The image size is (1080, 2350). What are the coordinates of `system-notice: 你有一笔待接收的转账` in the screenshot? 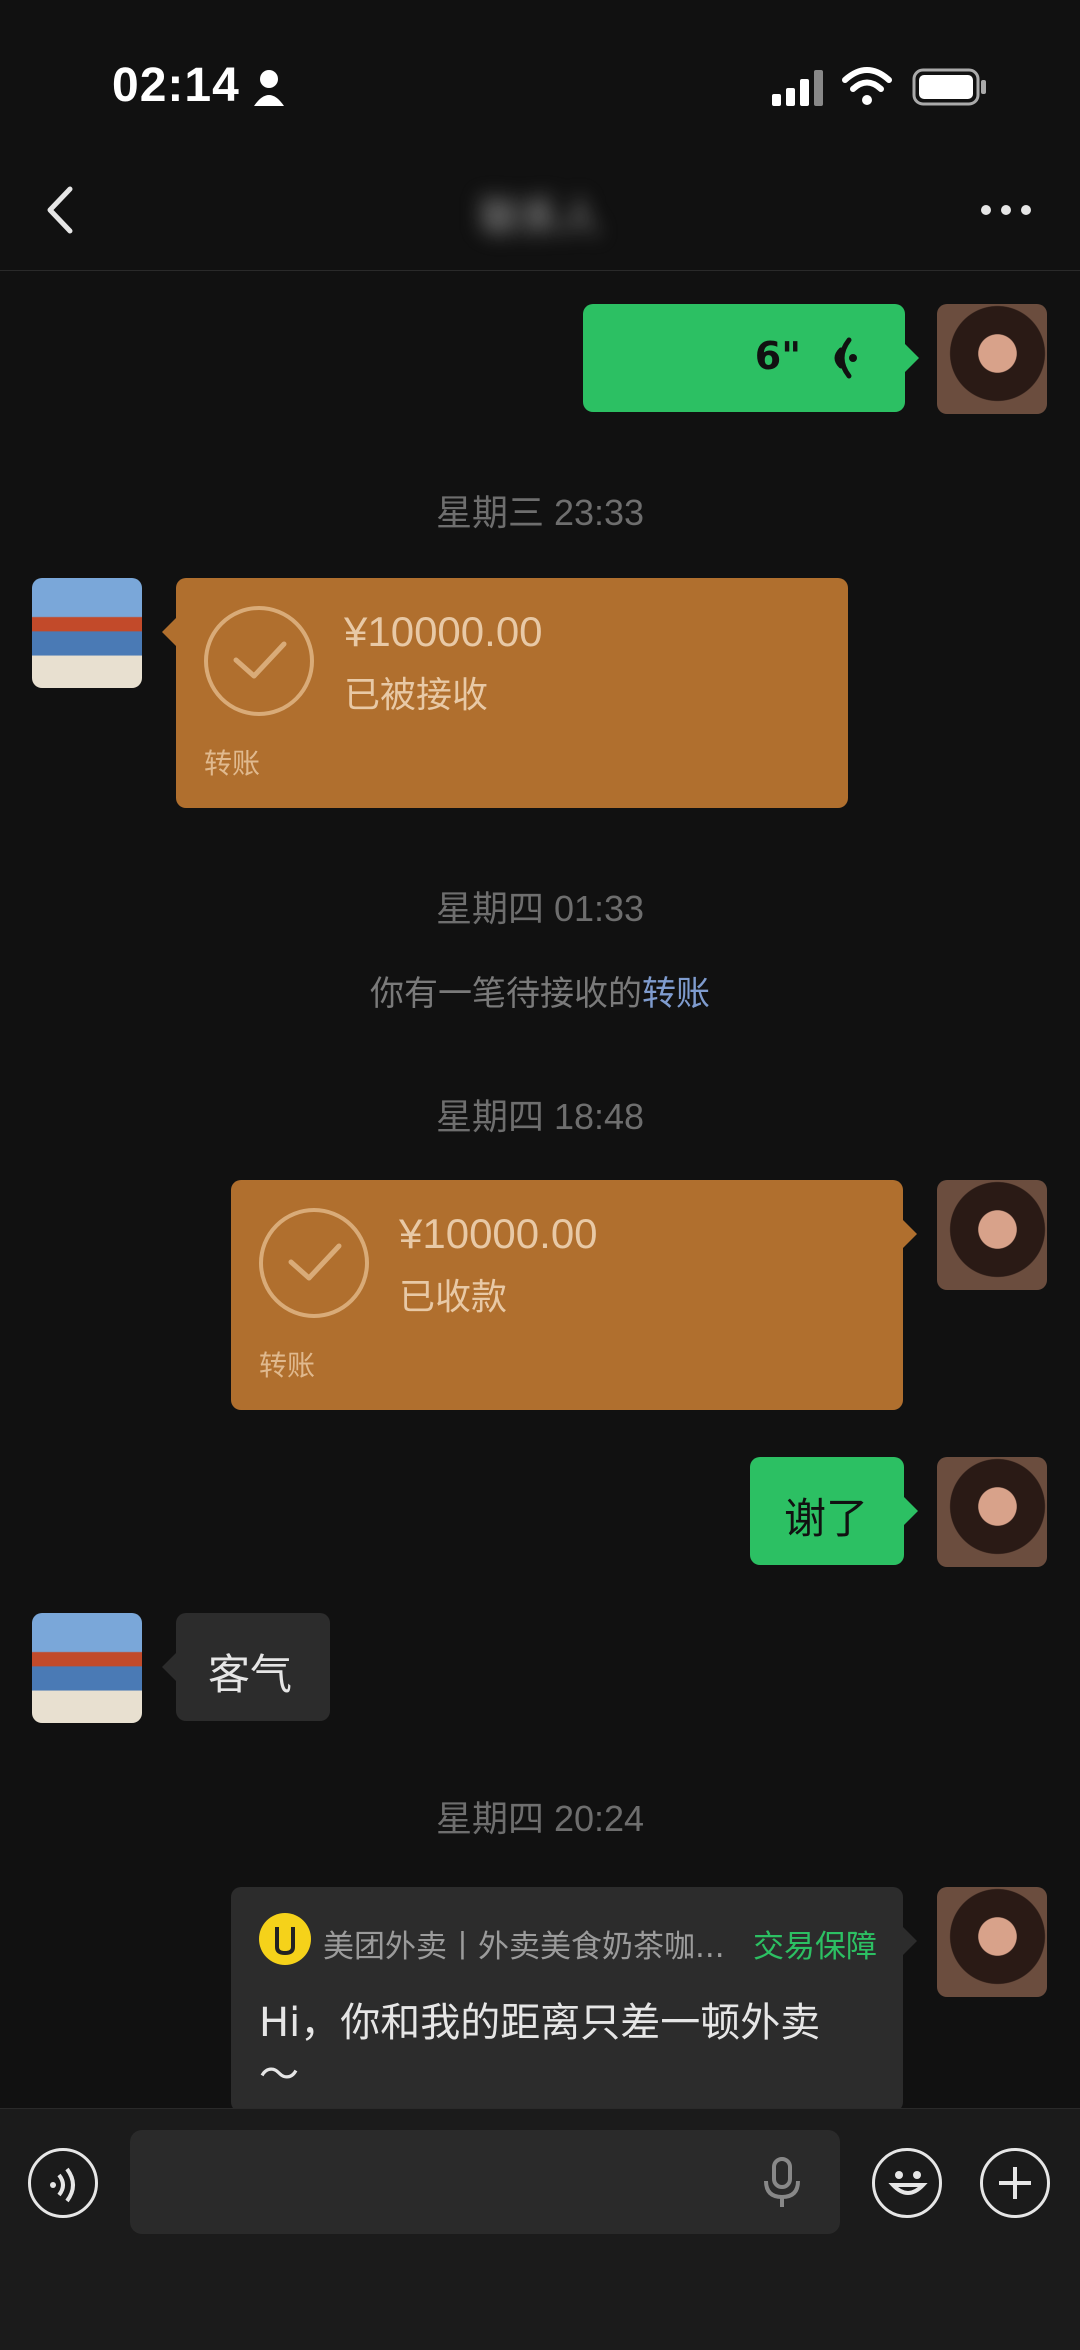 It's located at (540, 990).